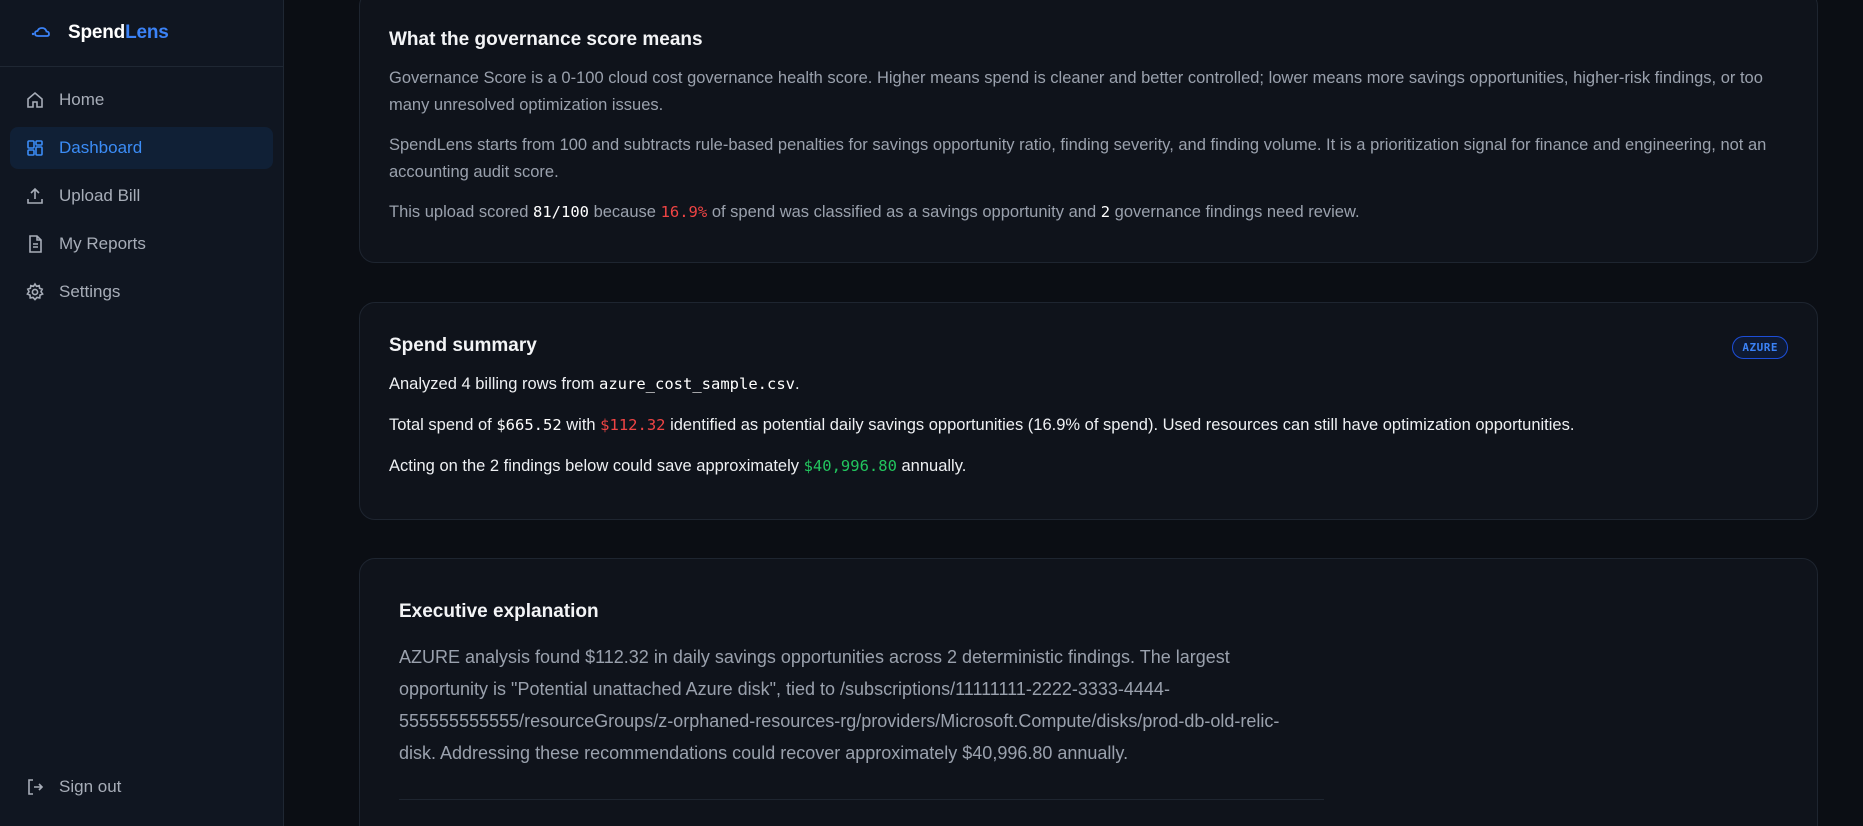 This screenshot has width=1863, height=826. I want to click on sidebar-item-dashboard: Dashboard, so click(141, 148).